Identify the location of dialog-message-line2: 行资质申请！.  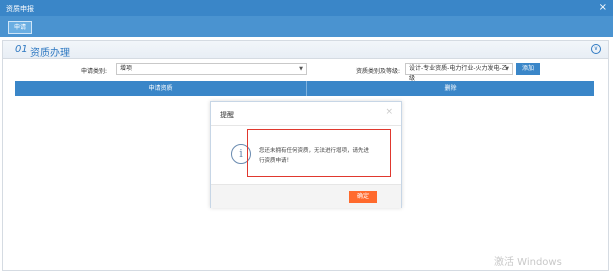
(276, 161).